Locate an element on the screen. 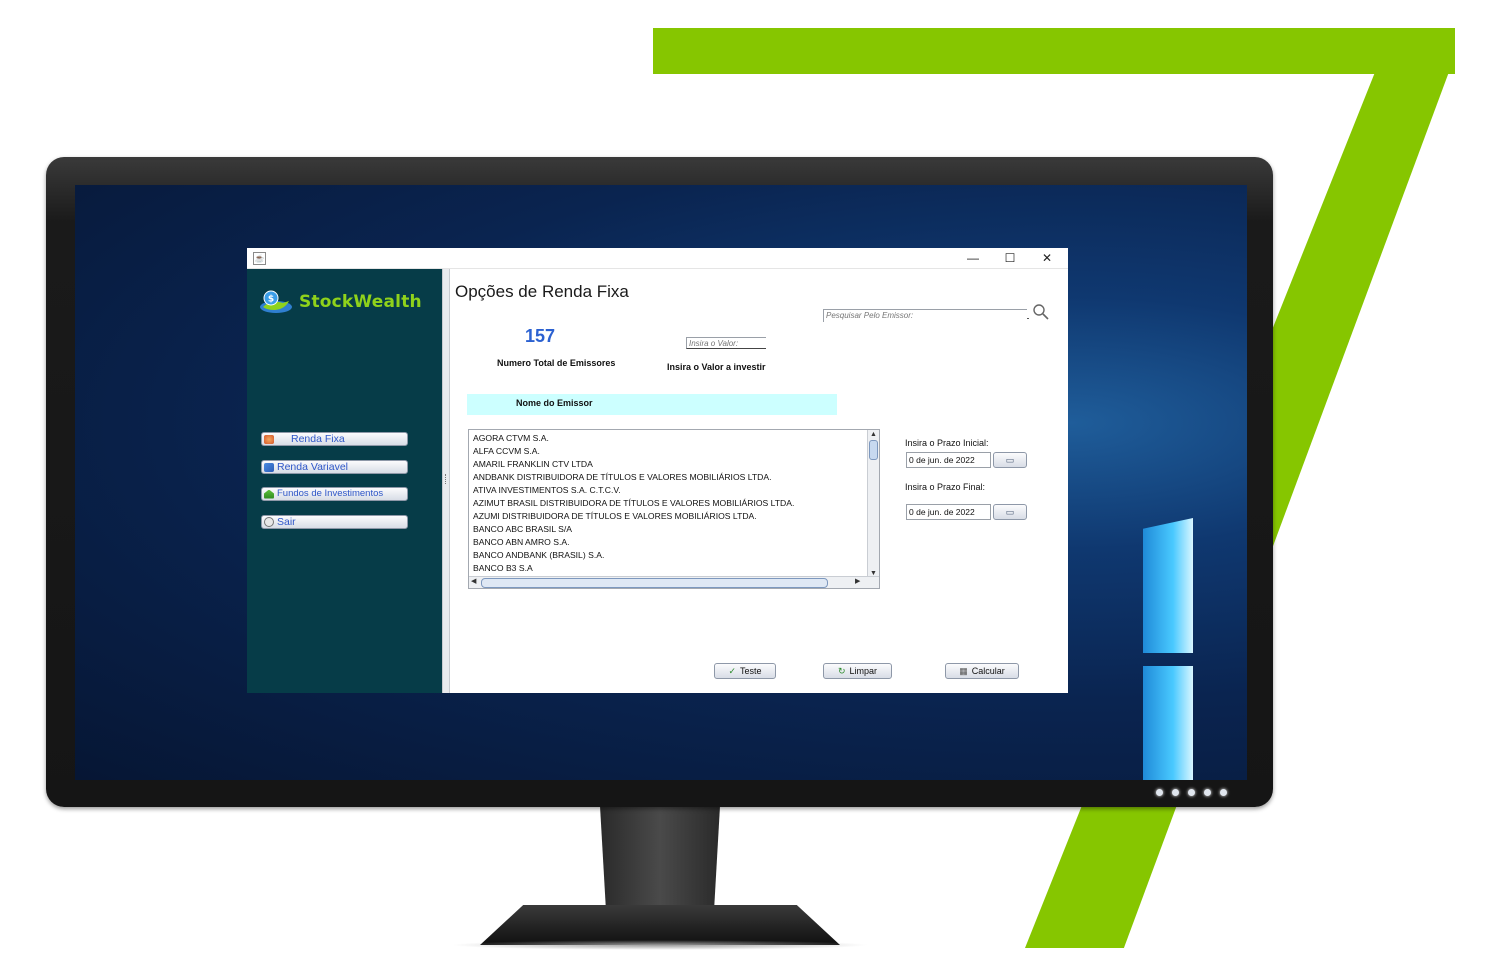 This screenshot has width=1500, height=975. prazo-inicial-field: 0 de jun. de 2022 is located at coordinates (948, 460).